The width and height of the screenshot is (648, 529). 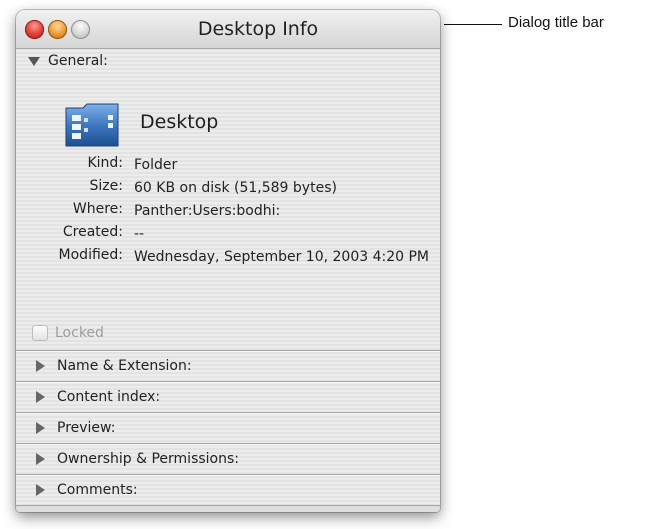 I want to click on info-value: Folder, so click(x=156, y=165).